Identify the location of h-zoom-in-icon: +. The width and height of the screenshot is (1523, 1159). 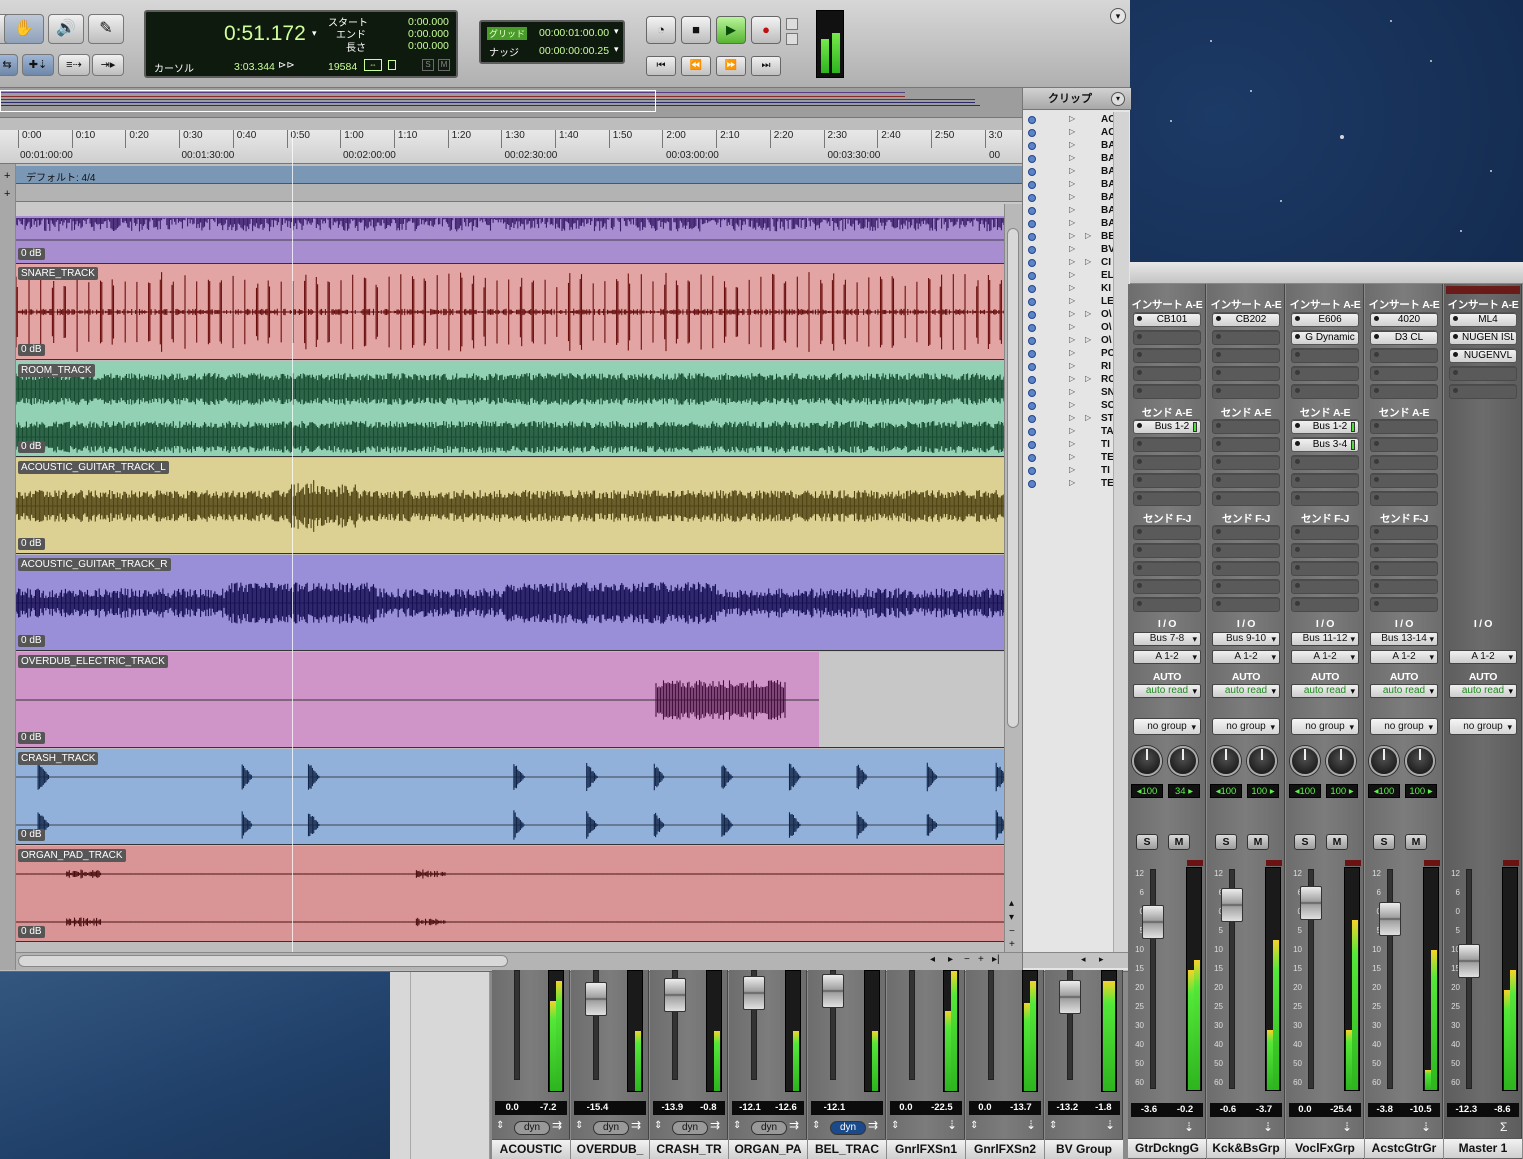
(981, 959).